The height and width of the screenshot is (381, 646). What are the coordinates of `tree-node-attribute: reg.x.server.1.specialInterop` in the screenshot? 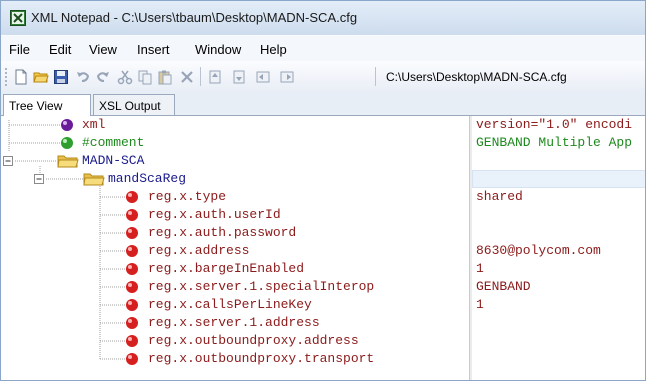 It's located at (261, 287).